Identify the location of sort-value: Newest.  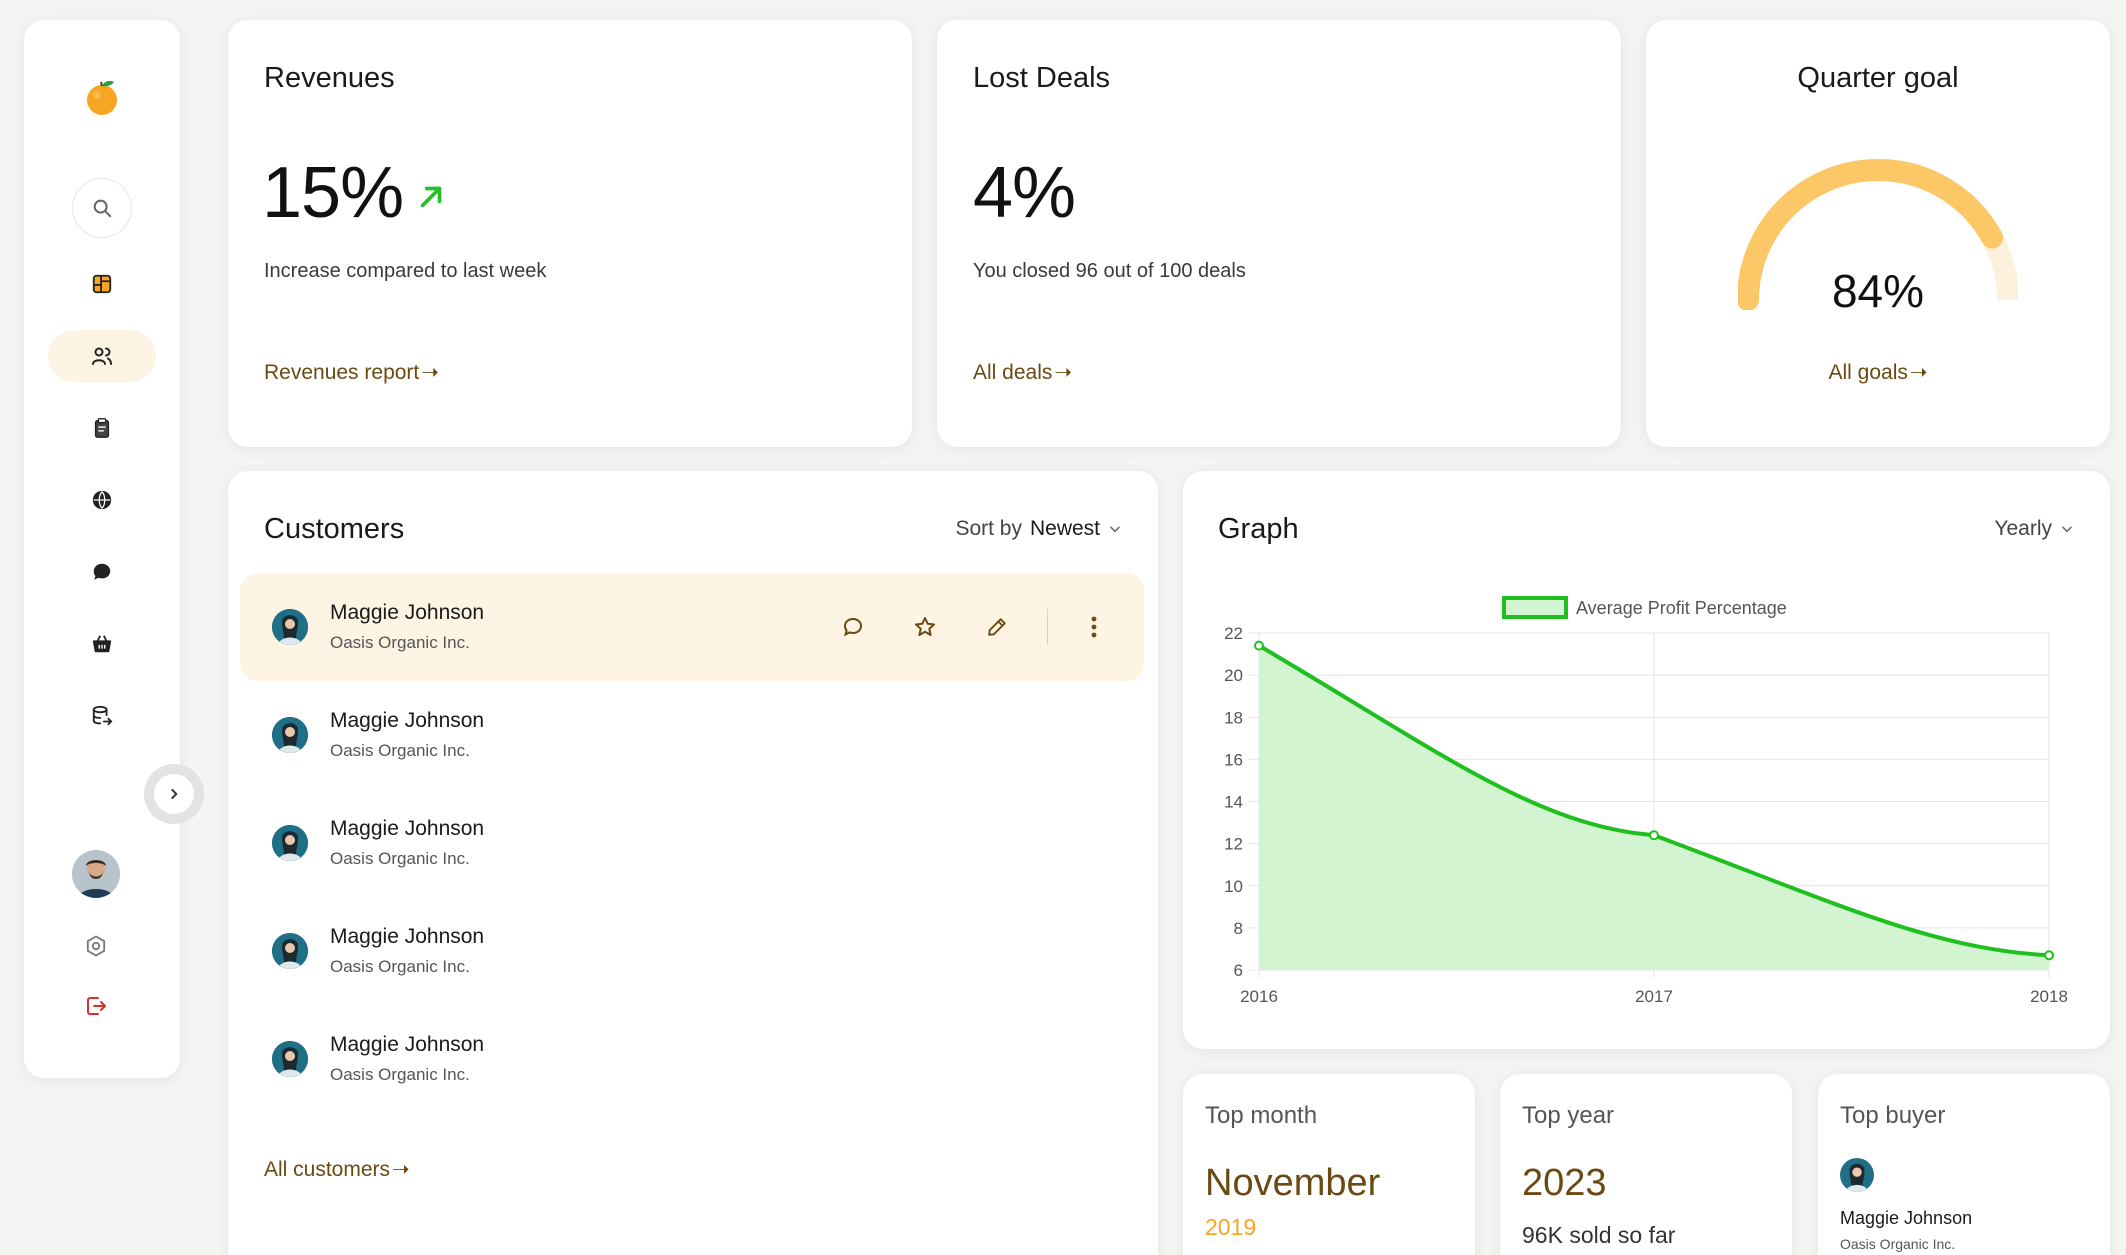
(1064, 528).